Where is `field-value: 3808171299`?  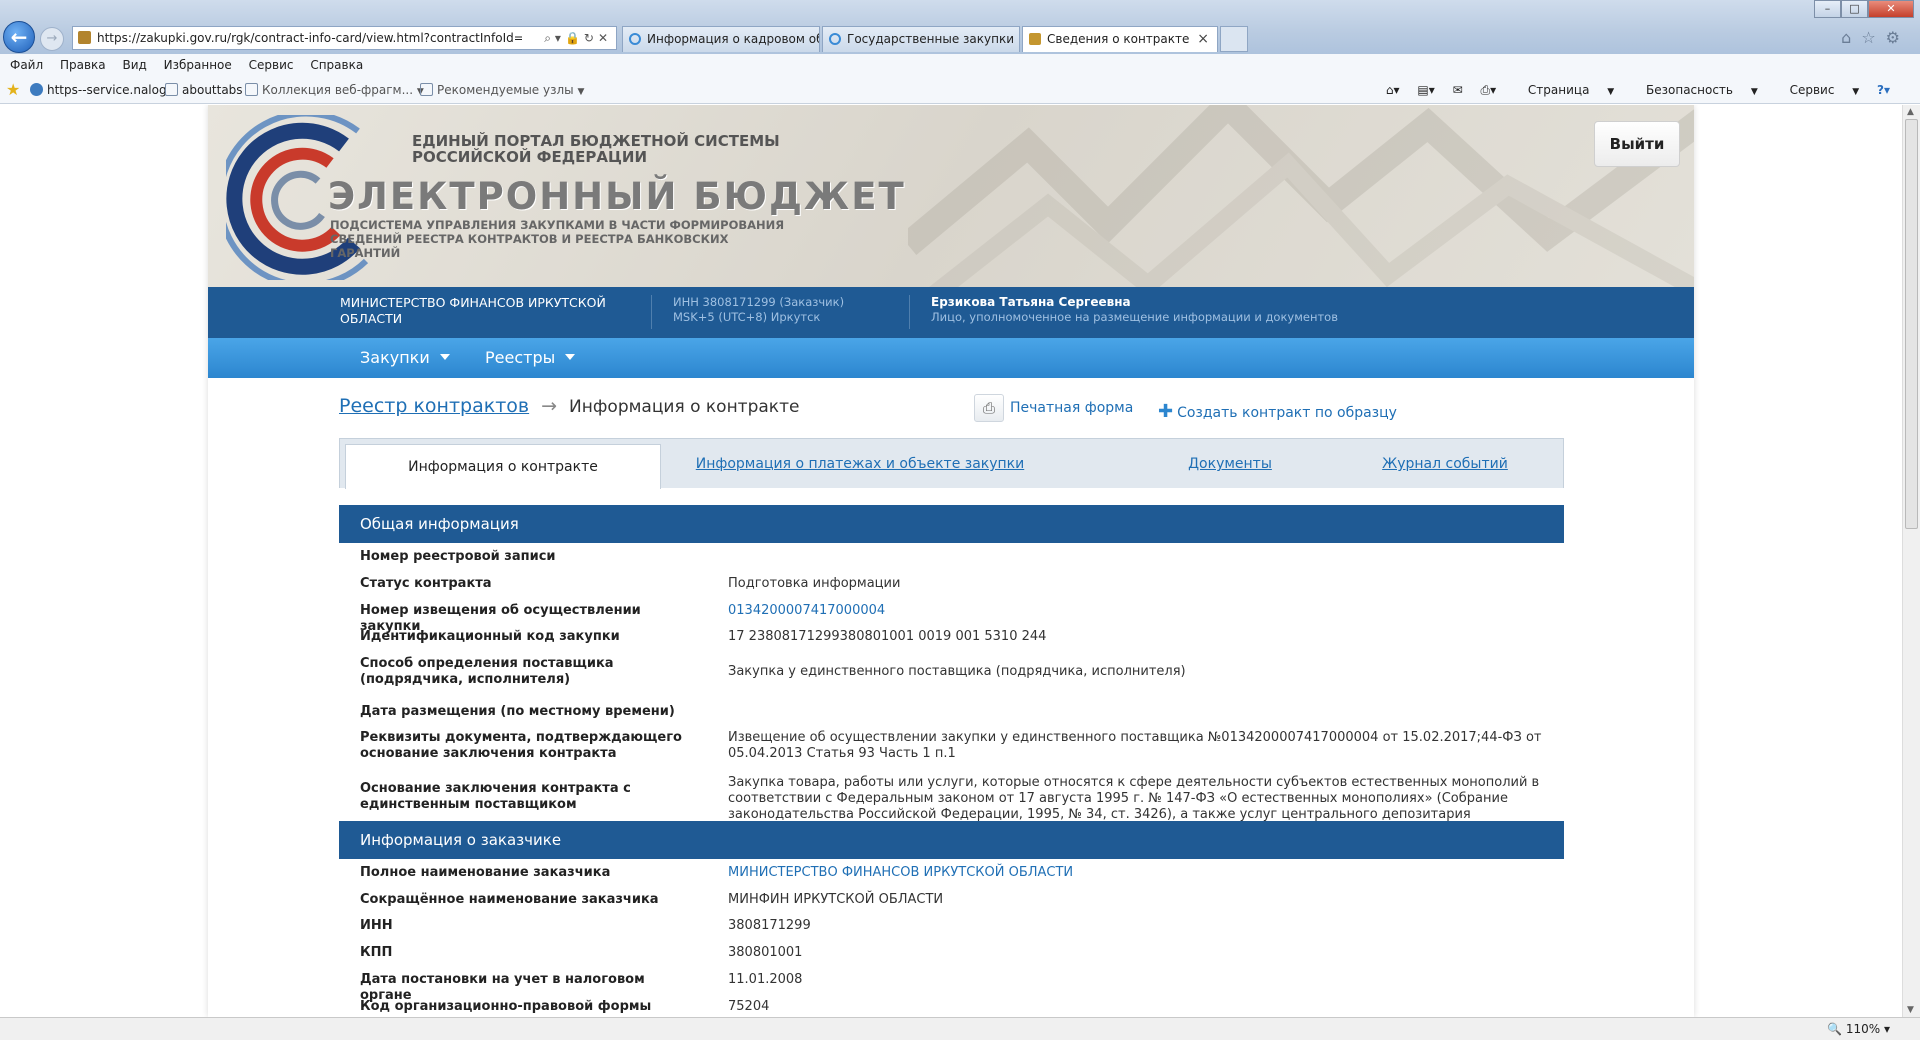 field-value: 3808171299 is located at coordinates (769, 925).